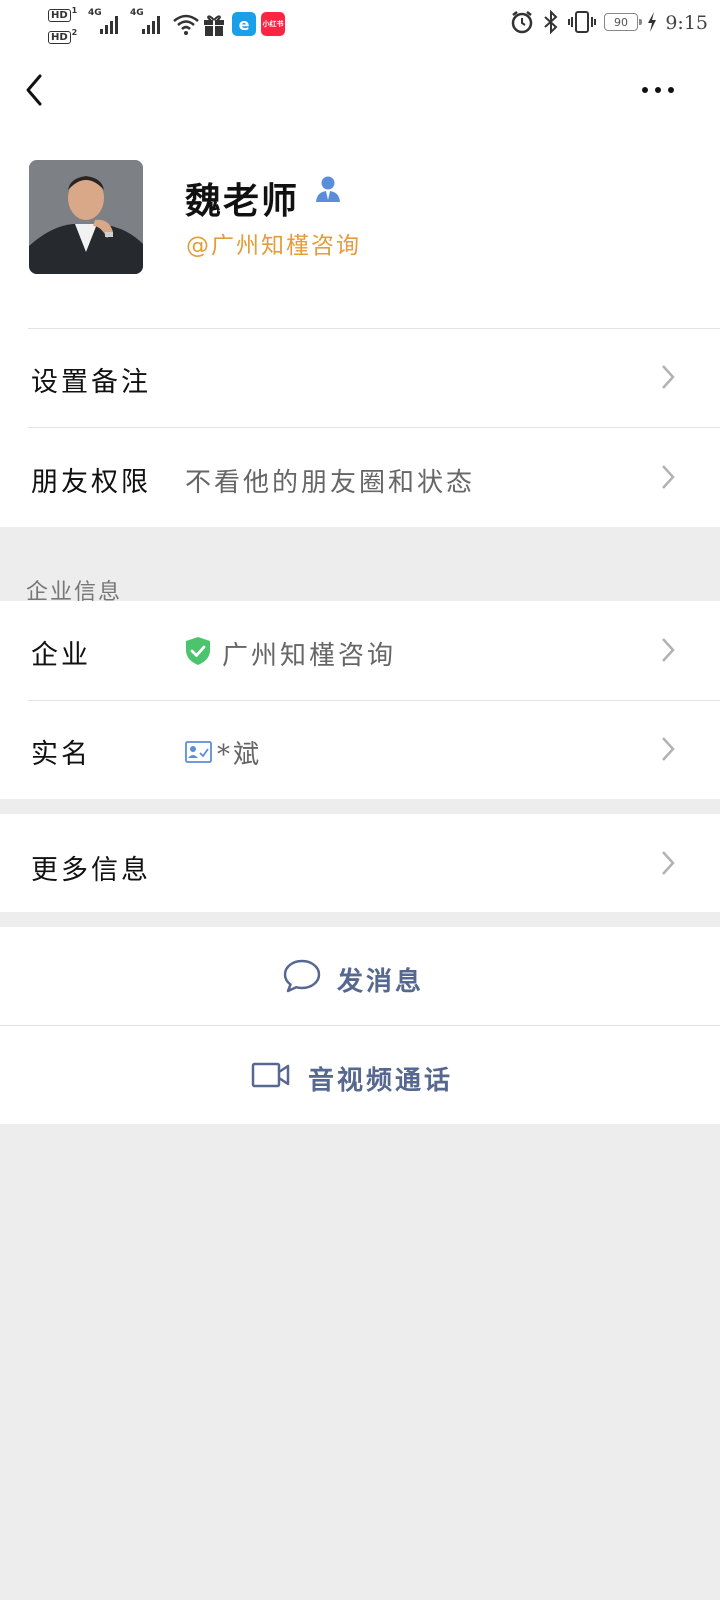 The image size is (720, 1600). Describe the element at coordinates (106, 21) in the screenshot. I see `signal-1-icon: 4G` at that location.